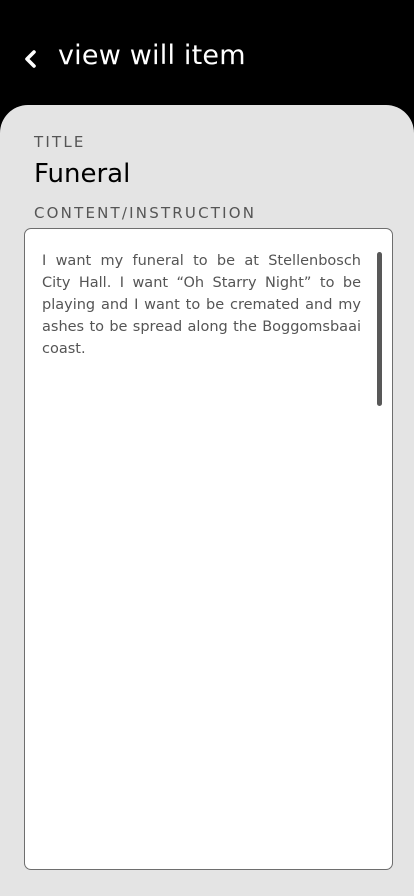 Image resolution: width=414 pixels, height=896 pixels. Describe the element at coordinates (152, 55) in the screenshot. I see `page-title: view will item` at that location.